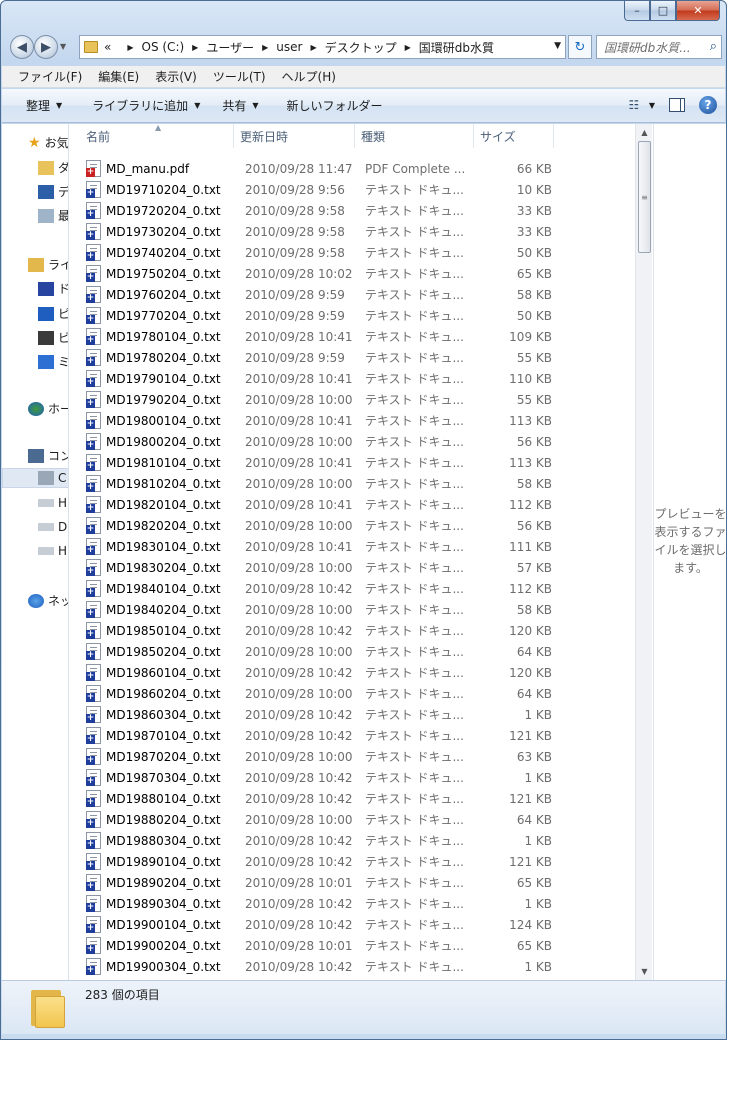 This screenshot has width=738, height=1108. I want to click on nav-videos: ビ, so click(53, 337).